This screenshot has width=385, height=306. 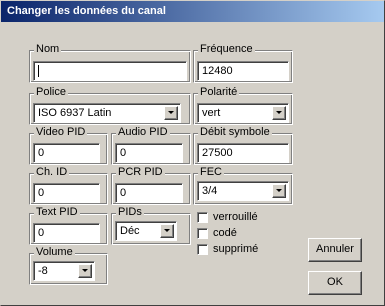 What do you see at coordinates (192, 11) in the screenshot?
I see `title-bar: Changer les données du canal` at bounding box center [192, 11].